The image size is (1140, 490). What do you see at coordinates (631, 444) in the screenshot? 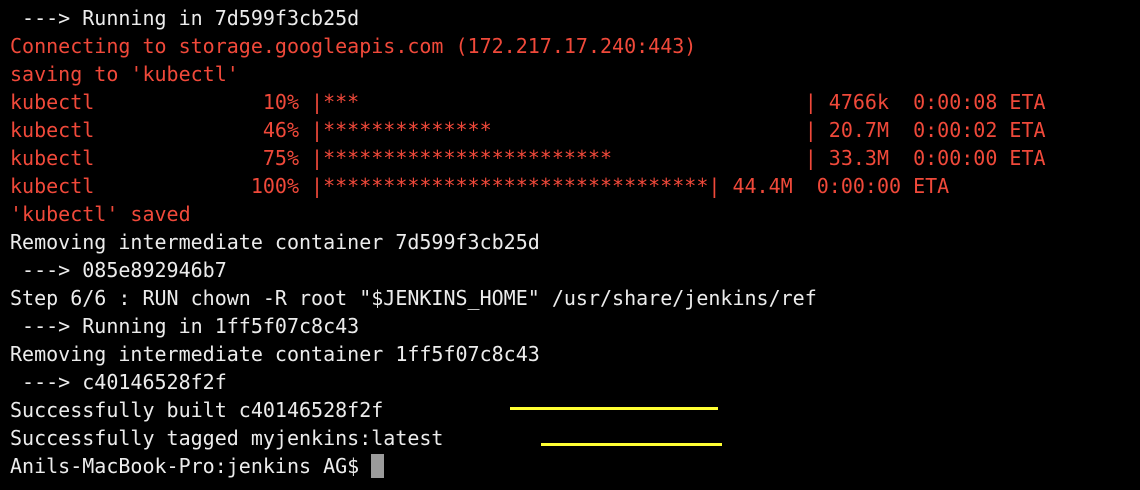
I see `highlight-underline-tagged` at bounding box center [631, 444].